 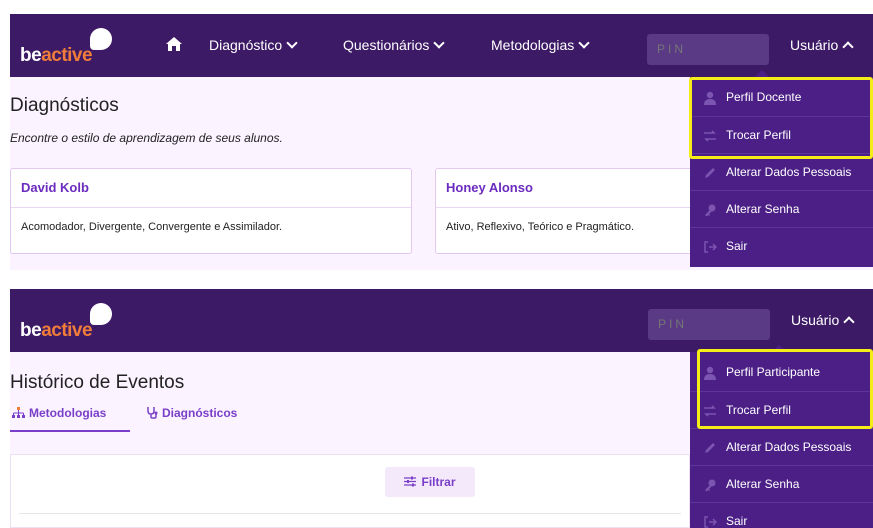 I want to click on dropdown-arrow, so click(x=762, y=73).